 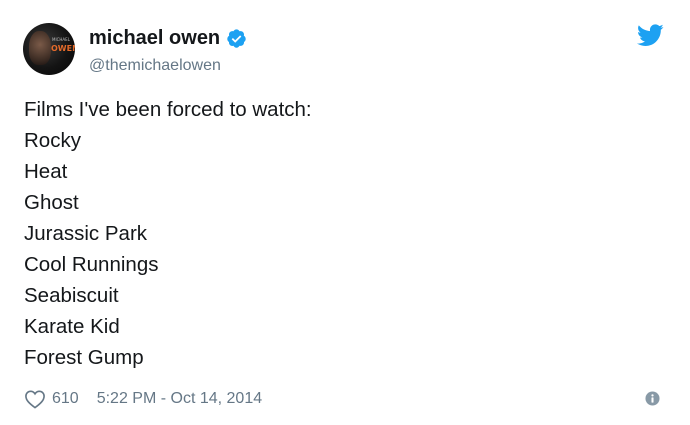 I want to click on tweet-line: Karate Kid, so click(x=72, y=326).